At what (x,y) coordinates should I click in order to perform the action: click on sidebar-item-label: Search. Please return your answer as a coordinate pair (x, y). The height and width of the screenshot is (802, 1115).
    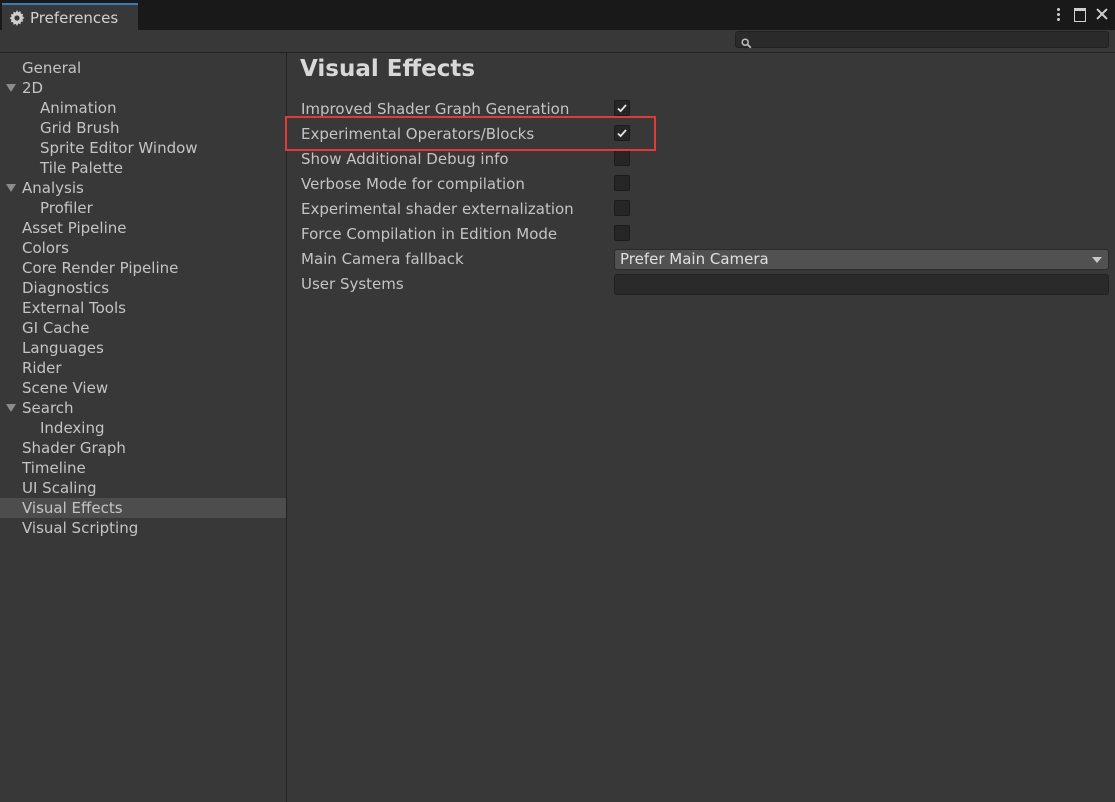
    Looking at the image, I should click on (48, 408).